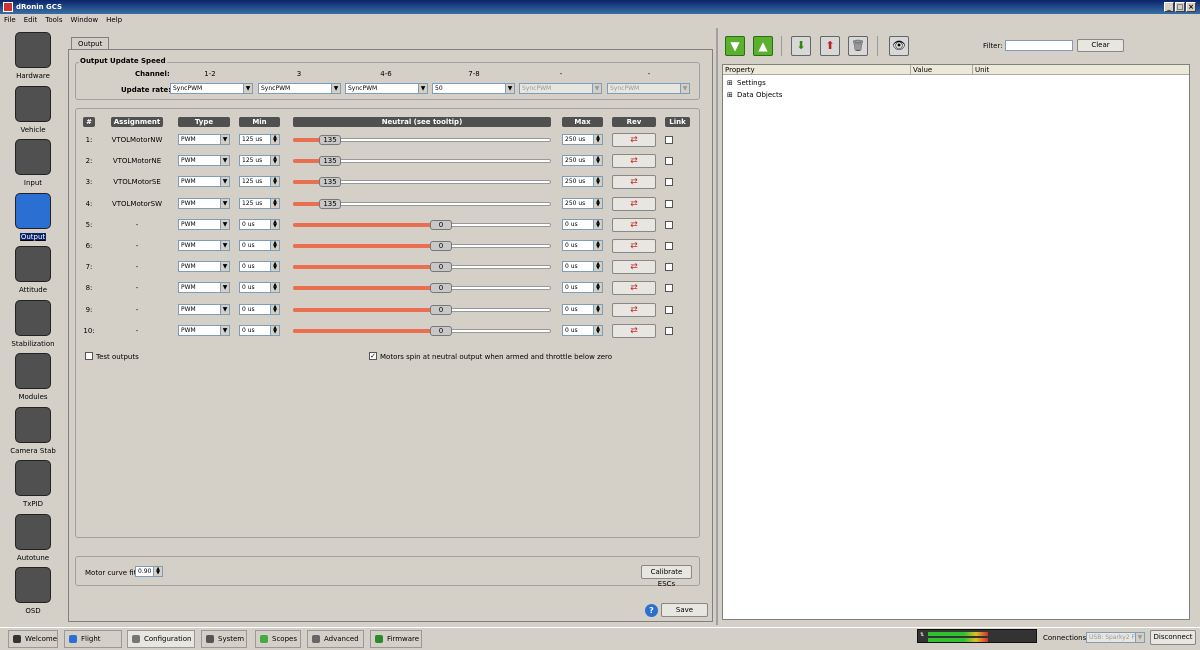  What do you see at coordinates (93, 639) in the screenshot?
I see `tab-flight-data: Flight data` at bounding box center [93, 639].